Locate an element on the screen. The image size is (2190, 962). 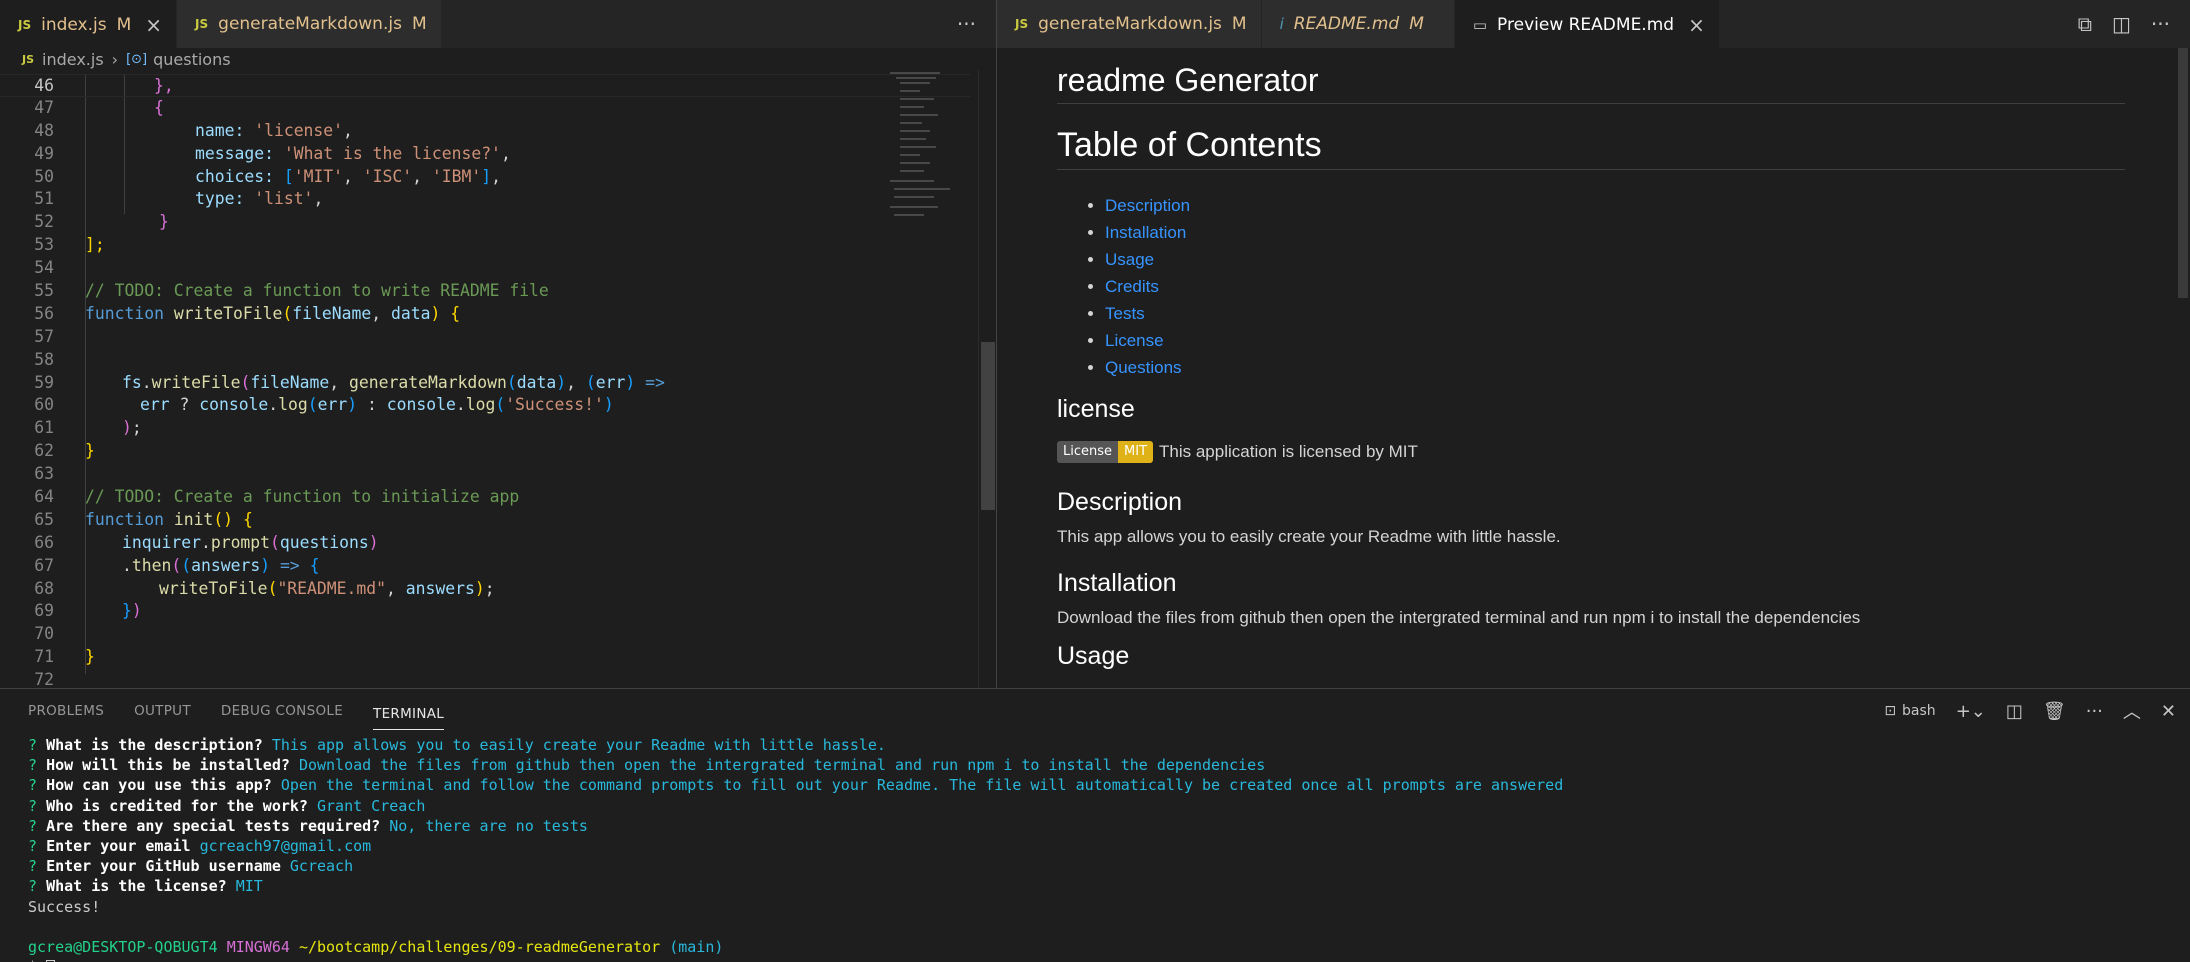
tab-index-js: JS index.js M × is located at coordinates (89, 24).